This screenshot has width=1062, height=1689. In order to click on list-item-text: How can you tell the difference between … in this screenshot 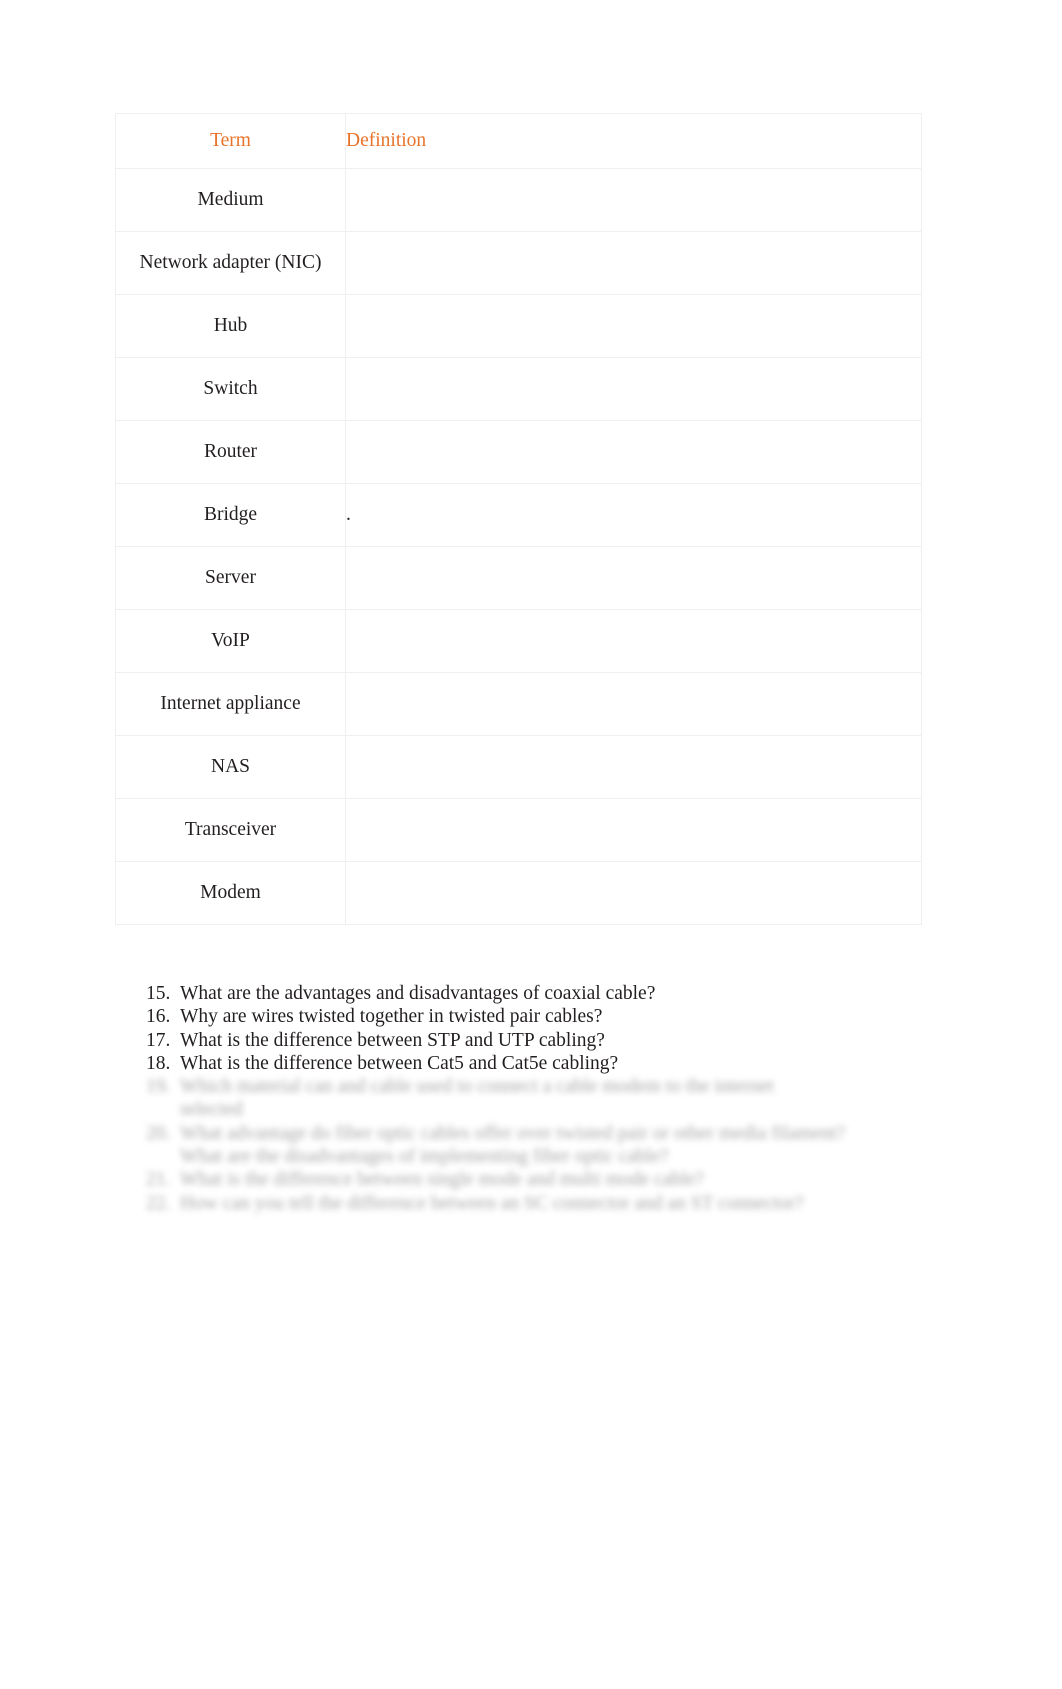, I will do `click(492, 1203)`.